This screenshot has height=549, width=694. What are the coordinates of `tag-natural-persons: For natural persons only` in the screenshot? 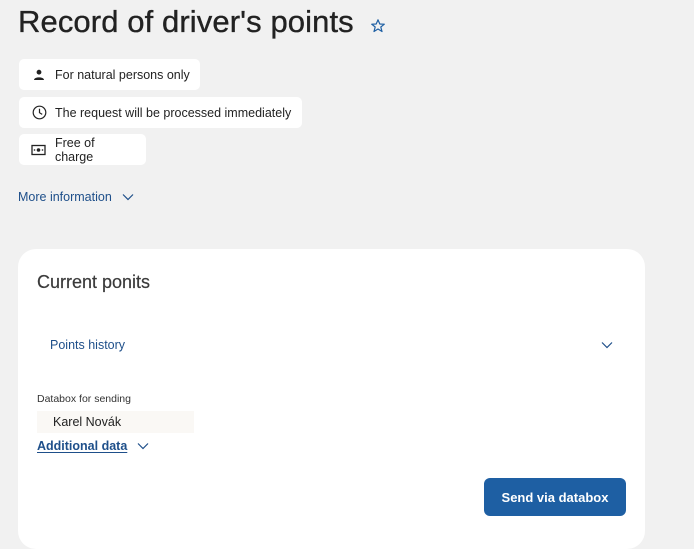 It's located at (109, 74).